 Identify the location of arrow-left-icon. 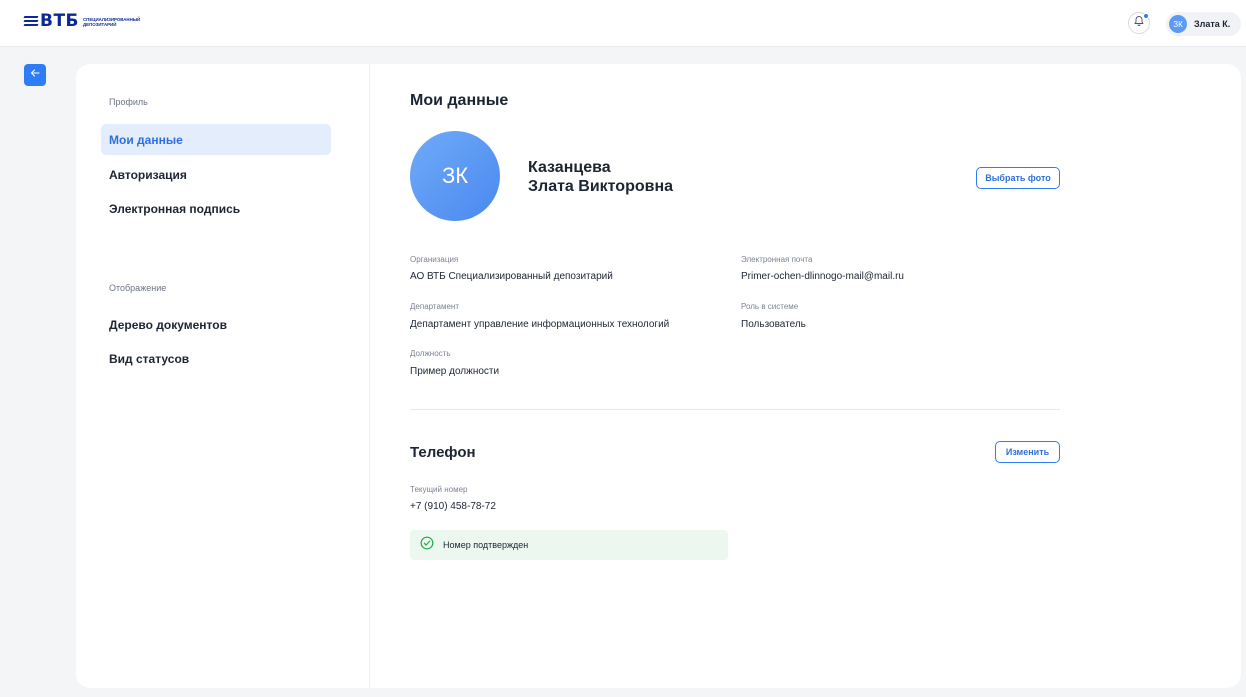
(35, 75).